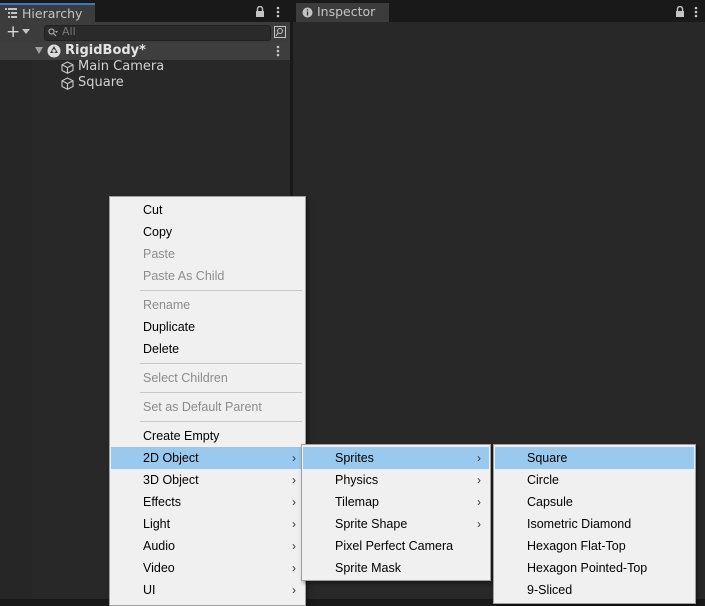 The height and width of the screenshot is (606, 705). I want to click on menu-item-set-default-parent: Set as Default Parent, so click(207, 407).